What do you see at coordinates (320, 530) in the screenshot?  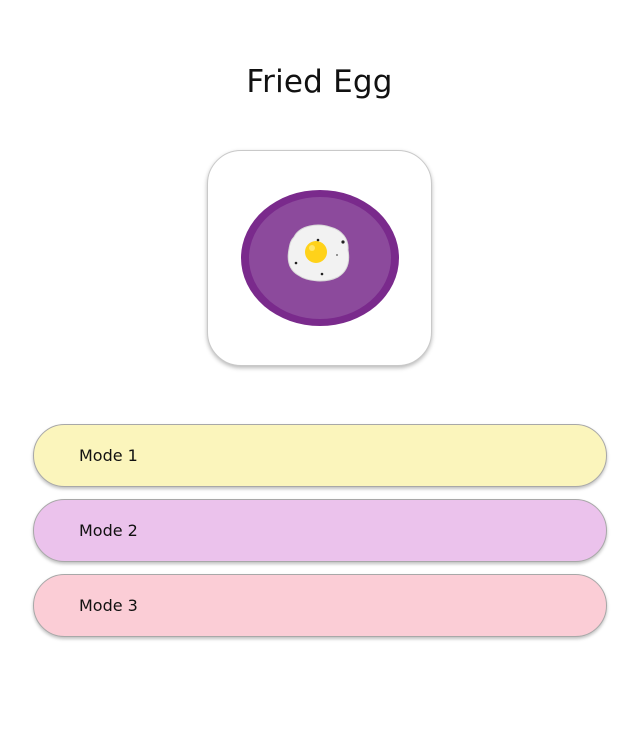 I see `mode-2-button: Mode 2` at bounding box center [320, 530].